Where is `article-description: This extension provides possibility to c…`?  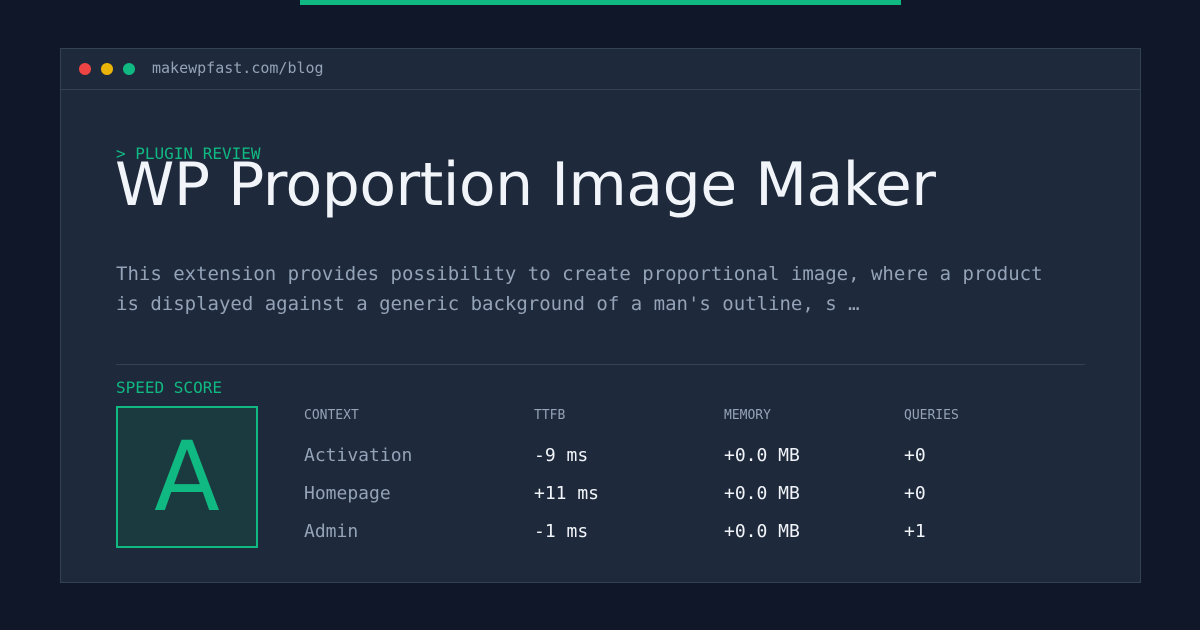
article-description: This extension provides possibility to c… is located at coordinates (579, 289).